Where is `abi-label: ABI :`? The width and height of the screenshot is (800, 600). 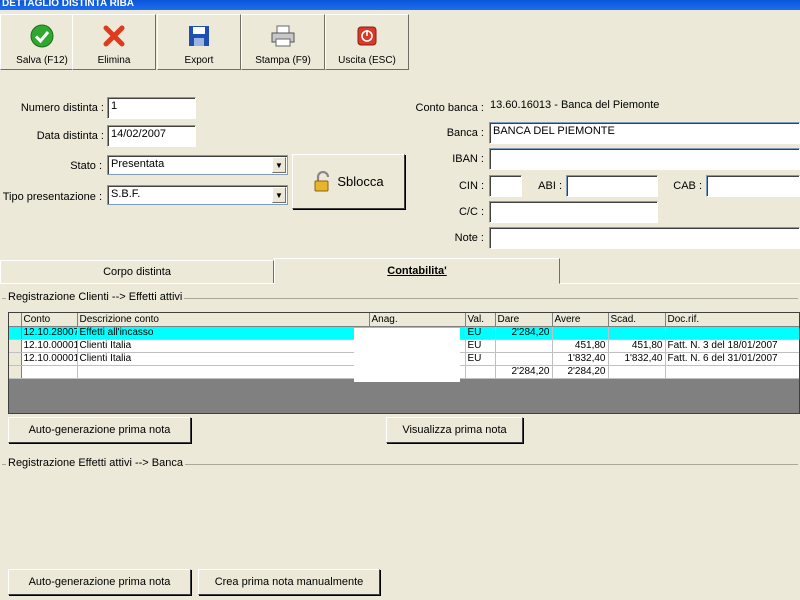
abi-label: ABI : is located at coordinates (550, 186).